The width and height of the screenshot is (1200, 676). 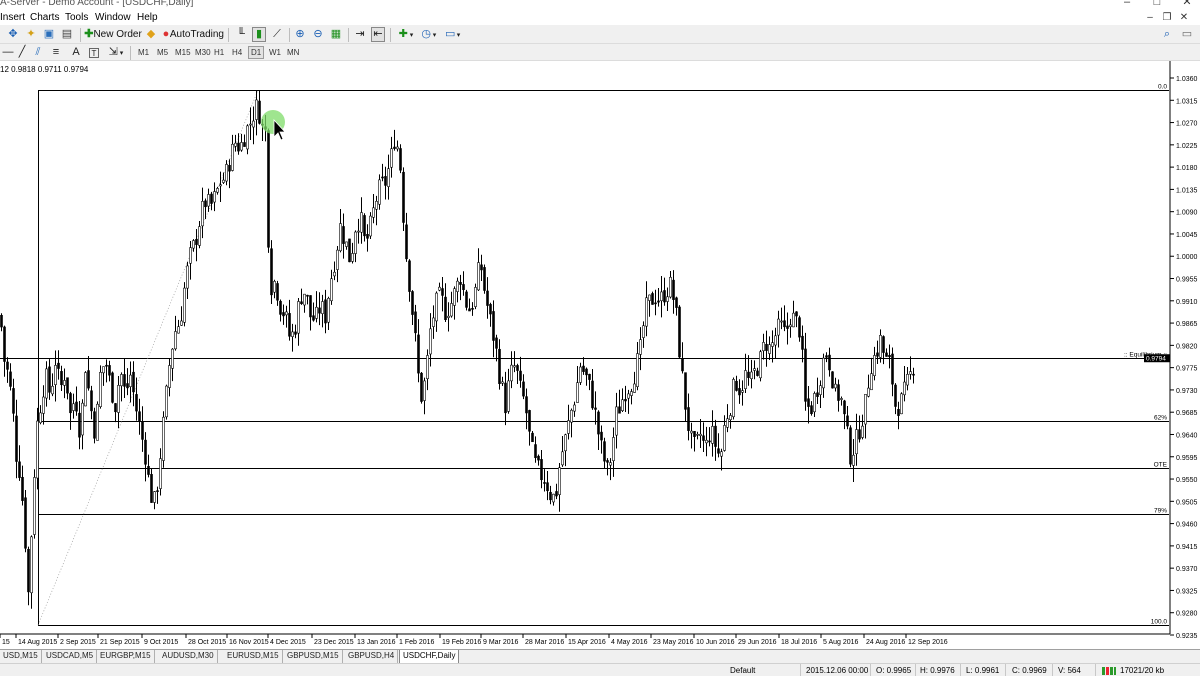 I want to click on timeframe-mn: MN, so click(x=293, y=52).